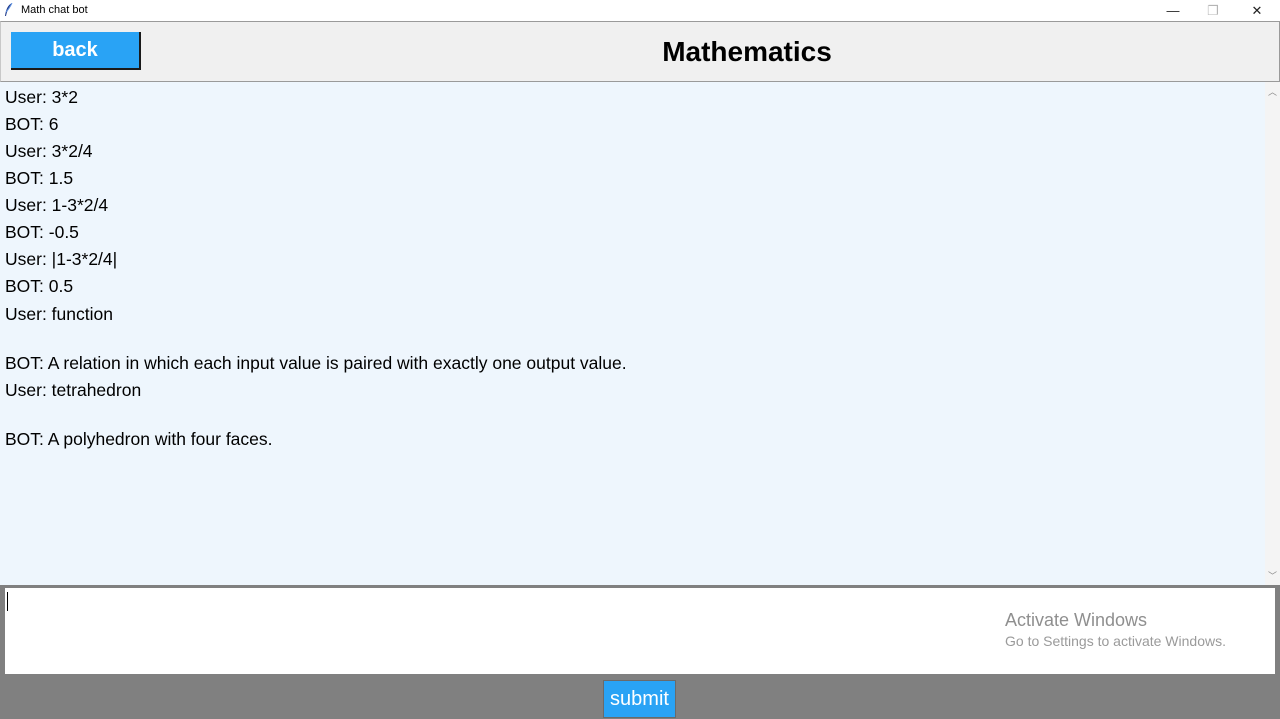 The image size is (1280, 719). What do you see at coordinates (7, 601) in the screenshot?
I see `text-caret` at bounding box center [7, 601].